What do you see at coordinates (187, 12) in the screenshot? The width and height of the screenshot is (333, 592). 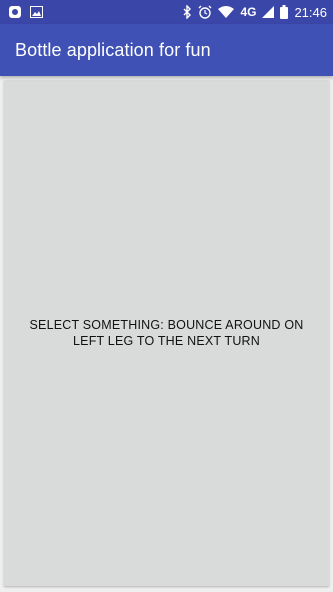 I see `bluetooth-icon` at bounding box center [187, 12].